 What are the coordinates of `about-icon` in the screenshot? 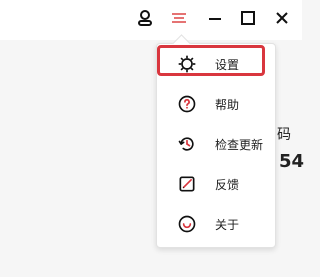 It's located at (187, 224).